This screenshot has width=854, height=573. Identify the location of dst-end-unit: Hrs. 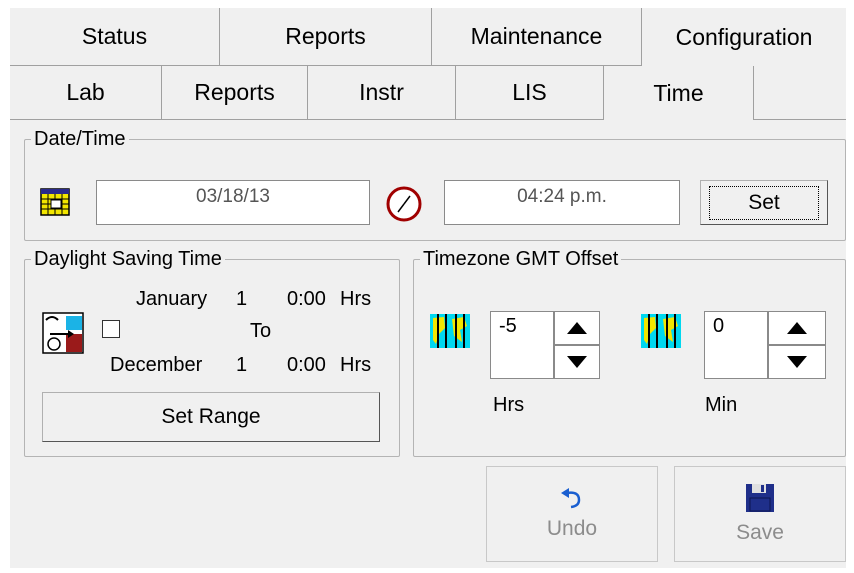
(356, 365).